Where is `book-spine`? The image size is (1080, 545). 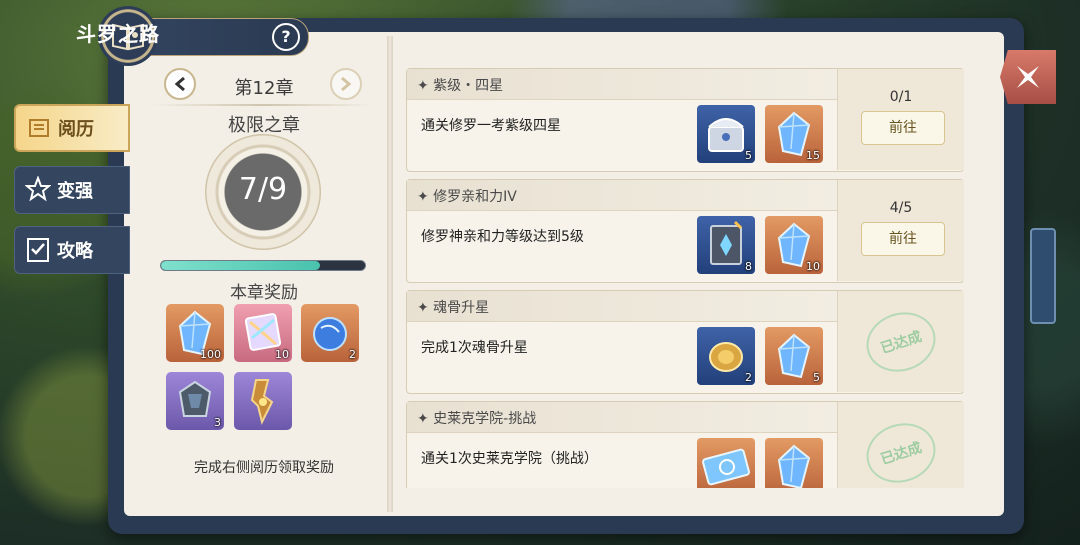 book-spine is located at coordinates (390, 274).